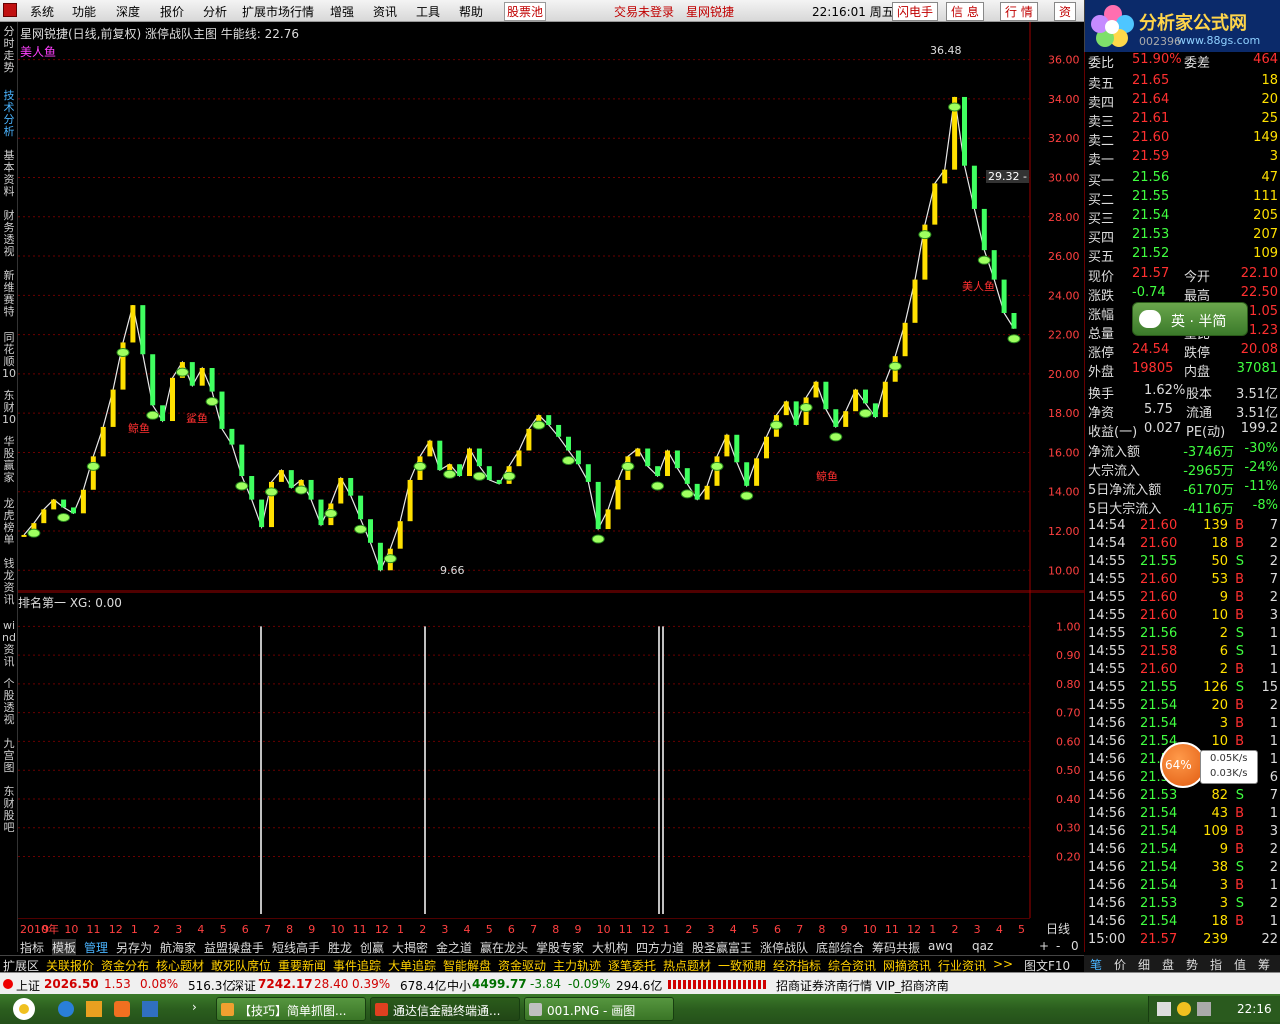 This screenshot has height=1024, width=1280. I want to click on flash-trade-button: 闪电手, so click(915, 11).